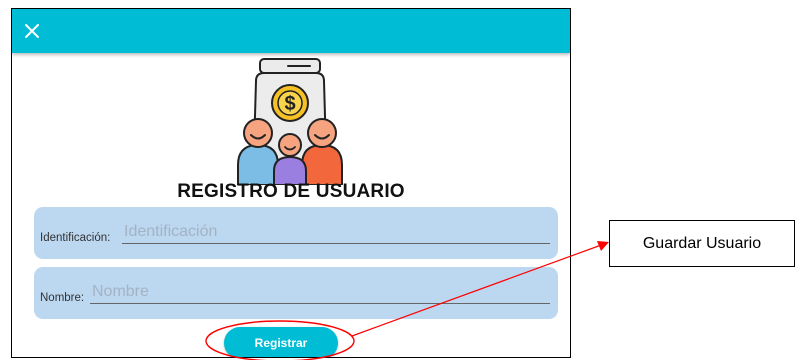 The width and height of the screenshot is (801, 360). I want to click on register-button: Registrar, so click(281, 342).